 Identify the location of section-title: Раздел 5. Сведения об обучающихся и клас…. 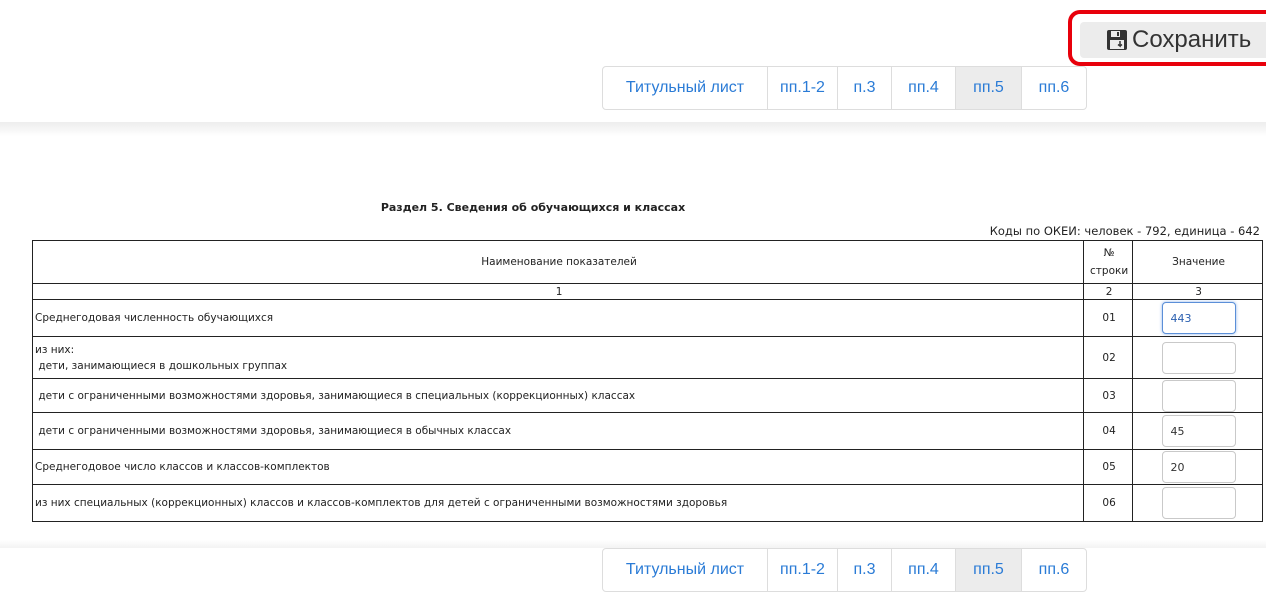
(533, 207).